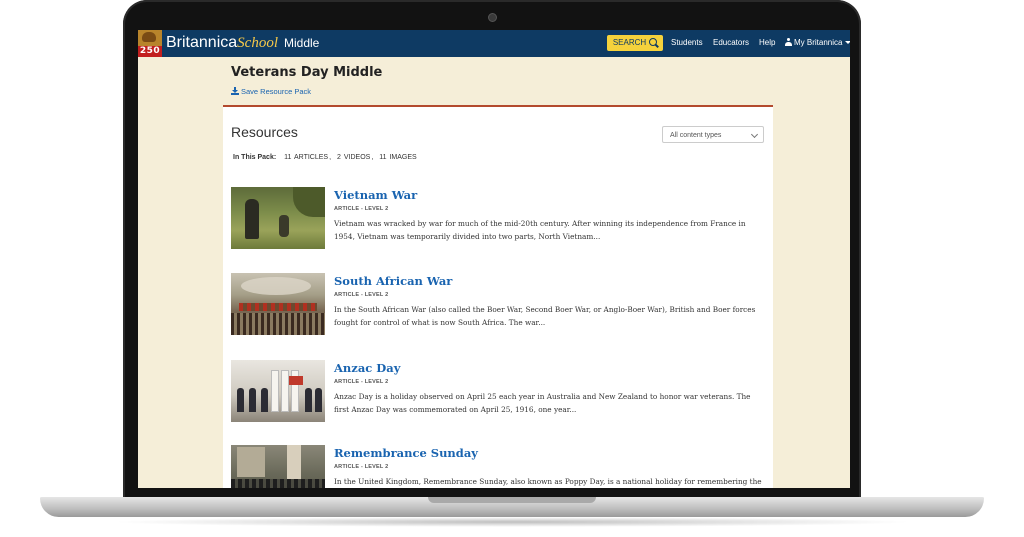 This screenshot has height=537, width=1024. What do you see at coordinates (278, 391) in the screenshot?
I see `anzac-day-thumbnail` at bounding box center [278, 391].